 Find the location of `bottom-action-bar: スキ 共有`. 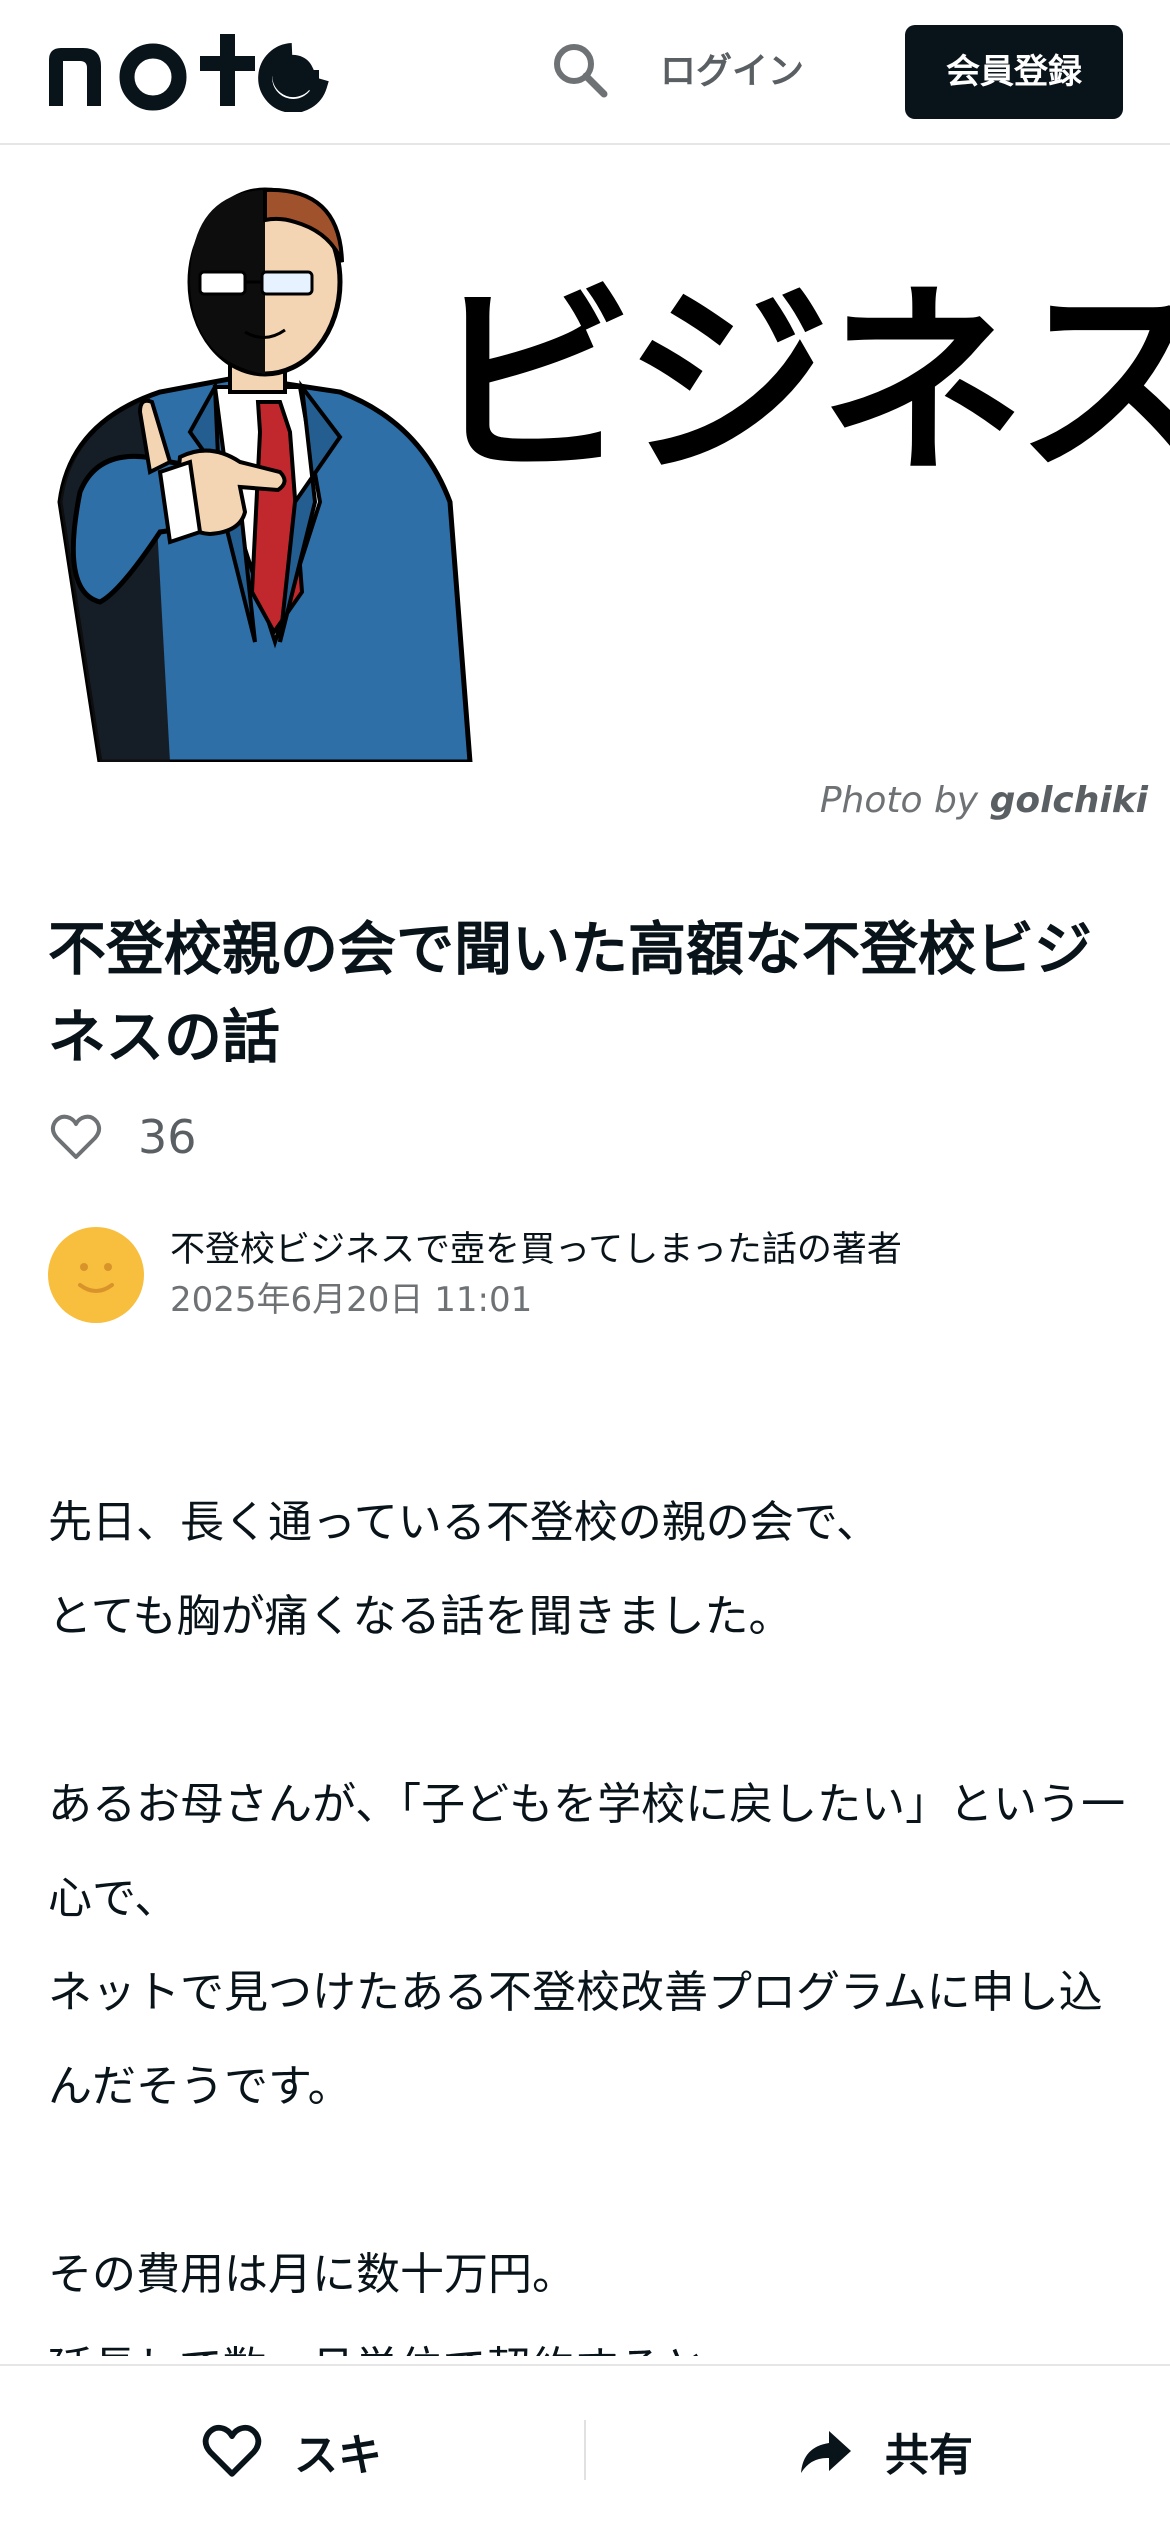

bottom-action-bar: スキ 共有 is located at coordinates (585, 2448).